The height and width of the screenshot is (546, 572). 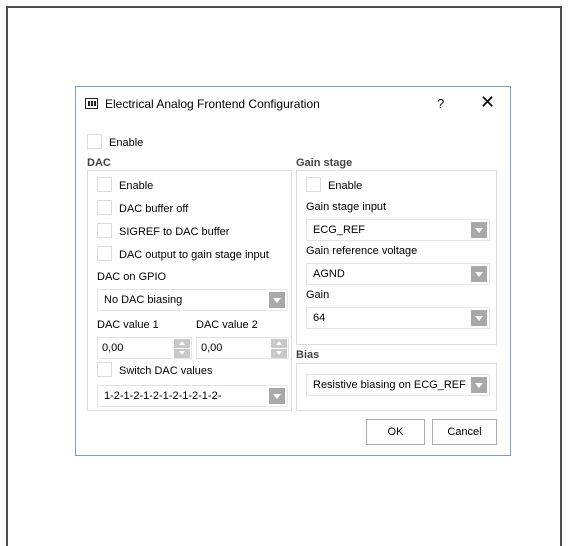 I want to click on dac-gpio-value: No DAC biasing, so click(x=143, y=300).